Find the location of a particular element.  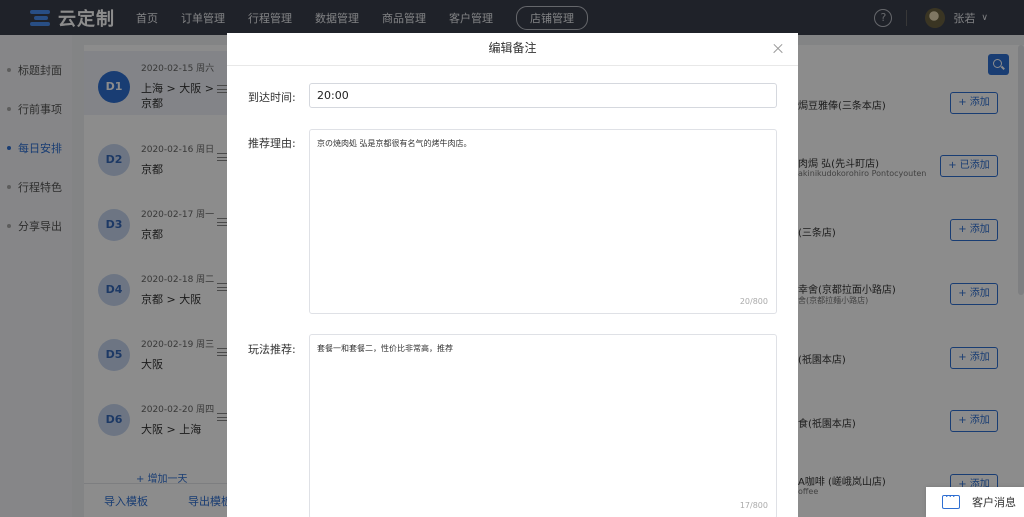

play-label: 玩法推荐: is located at coordinates (272, 349).